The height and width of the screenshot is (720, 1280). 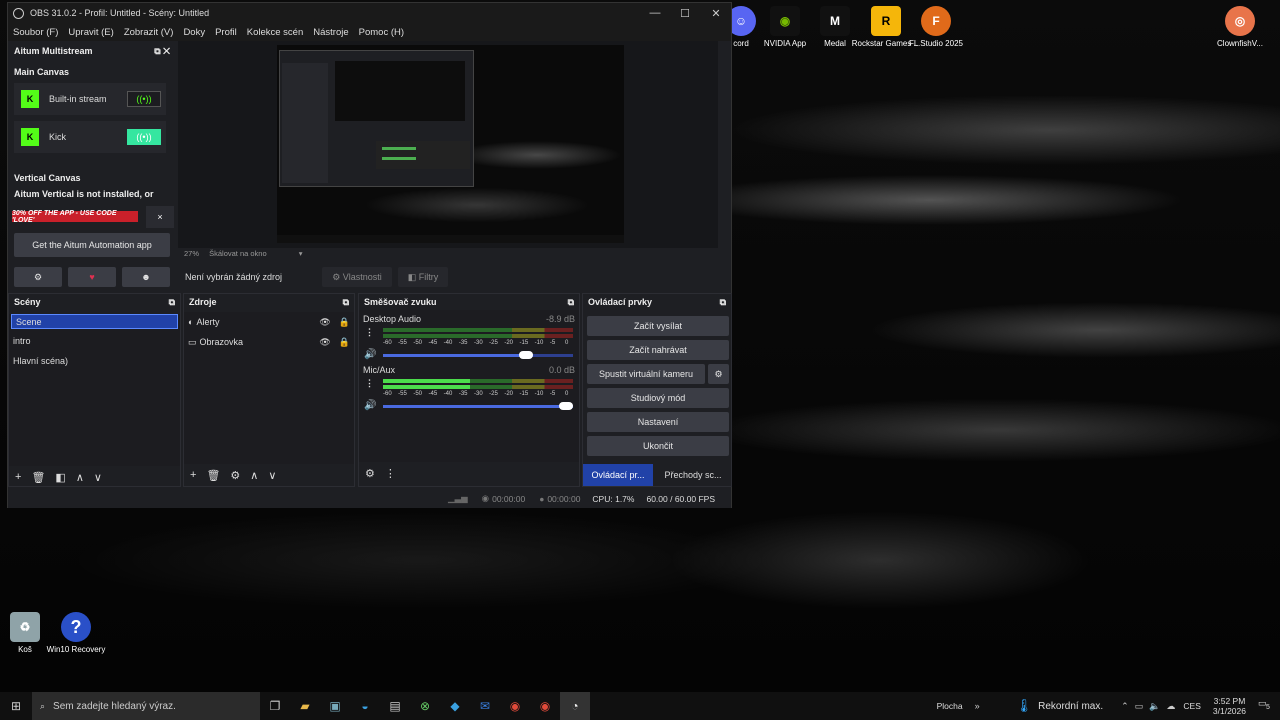 What do you see at coordinates (936, 27) in the screenshot?
I see `desktop-icon-flstudio: F FL Studio 2025` at bounding box center [936, 27].